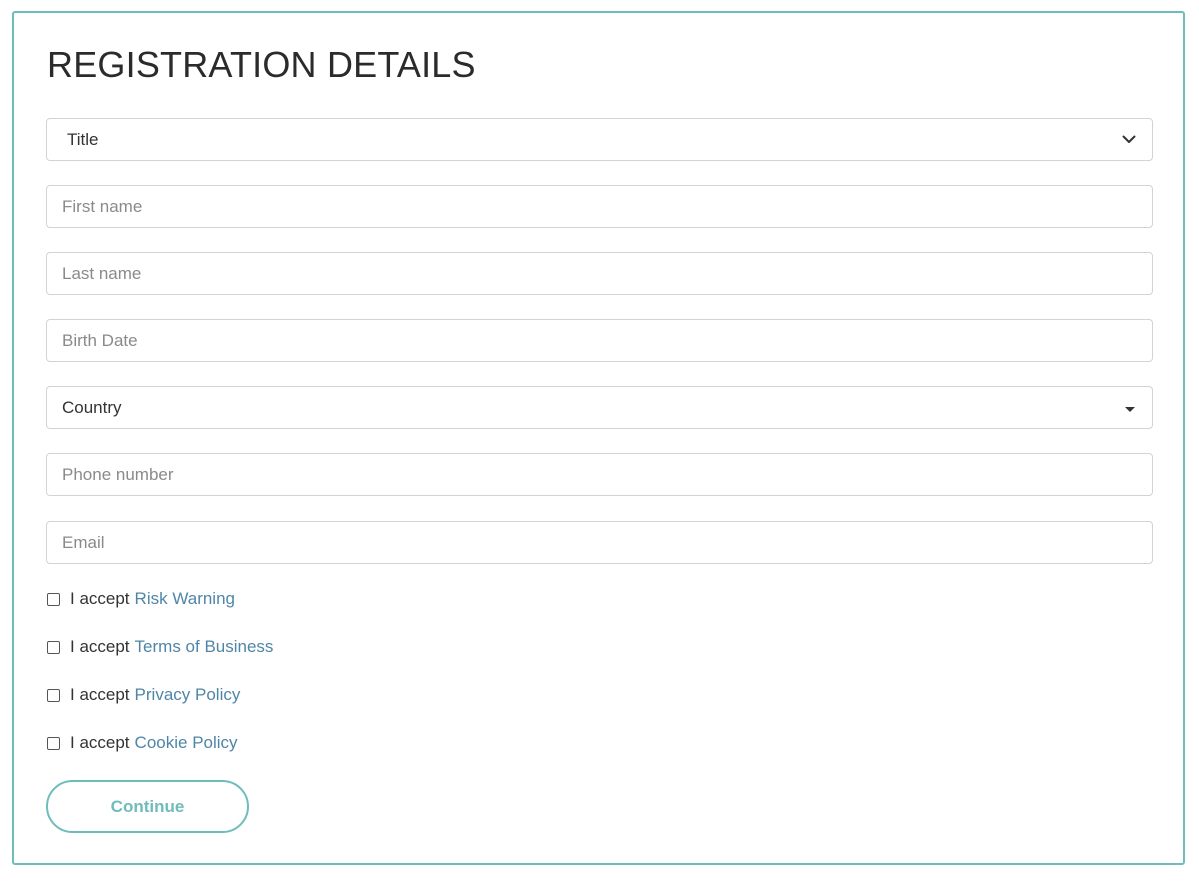 This screenshot has width=1199, height=881. I want to click on privacy-policy-link: Privacy Policy, so click(188, 695).